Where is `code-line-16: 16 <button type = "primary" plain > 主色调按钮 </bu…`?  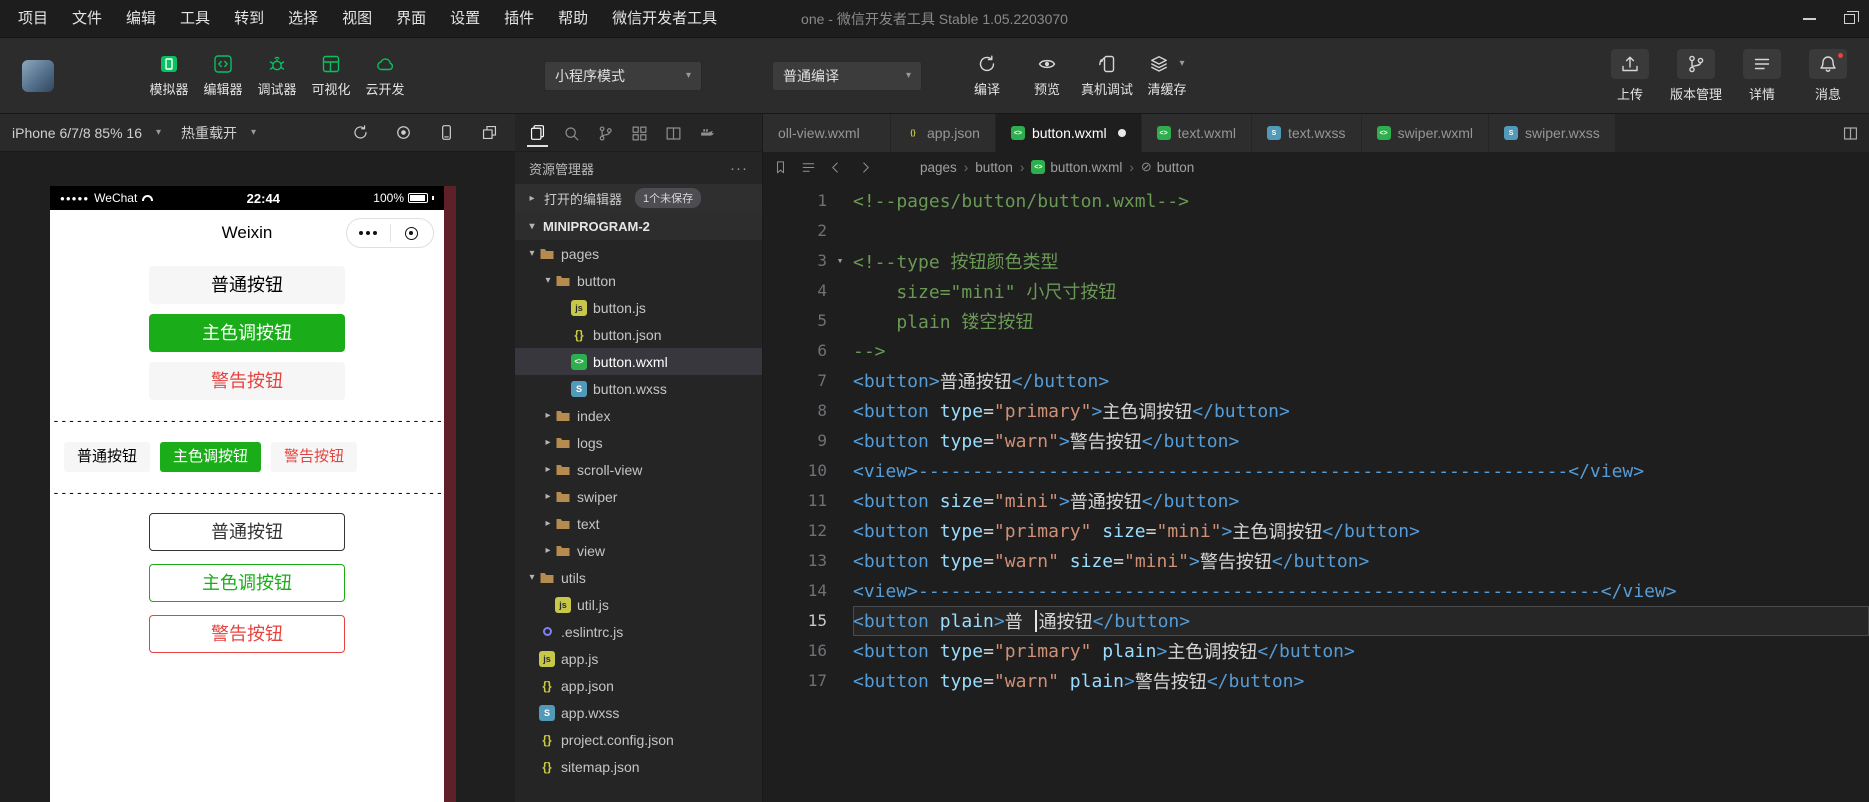
code-line-16: 16 <button type = "primary" plain > 主色调按钮 </bu… is located at coordinates (1316, 651).